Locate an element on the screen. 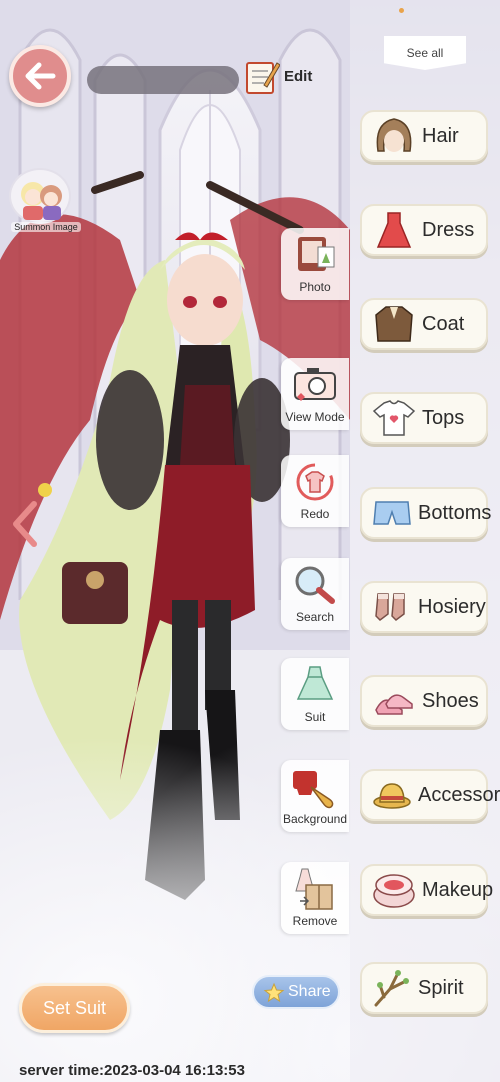 The height and width of the screenshot is (1082, 500). category-hosiery: Hosiery is located at coordinates (424, 607).